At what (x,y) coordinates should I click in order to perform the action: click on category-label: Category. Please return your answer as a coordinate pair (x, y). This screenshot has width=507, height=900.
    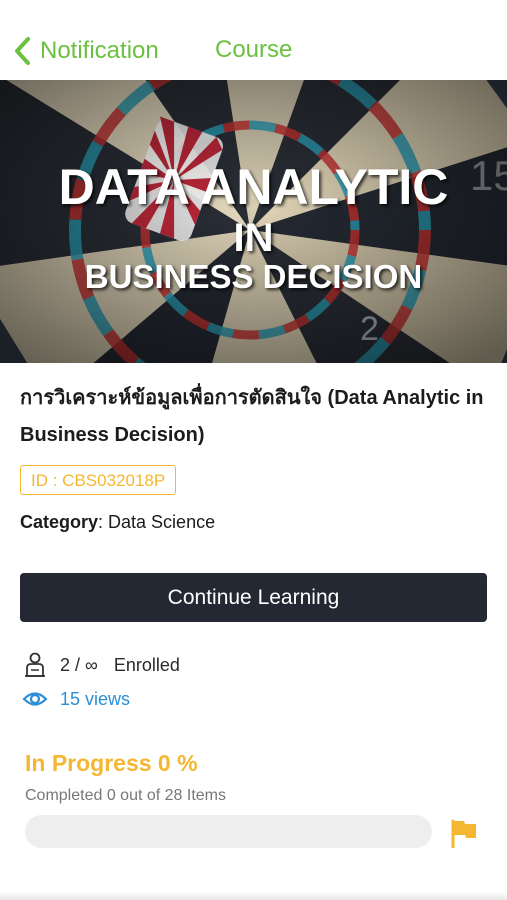
    Looking at the image, I should click on (59, 522).